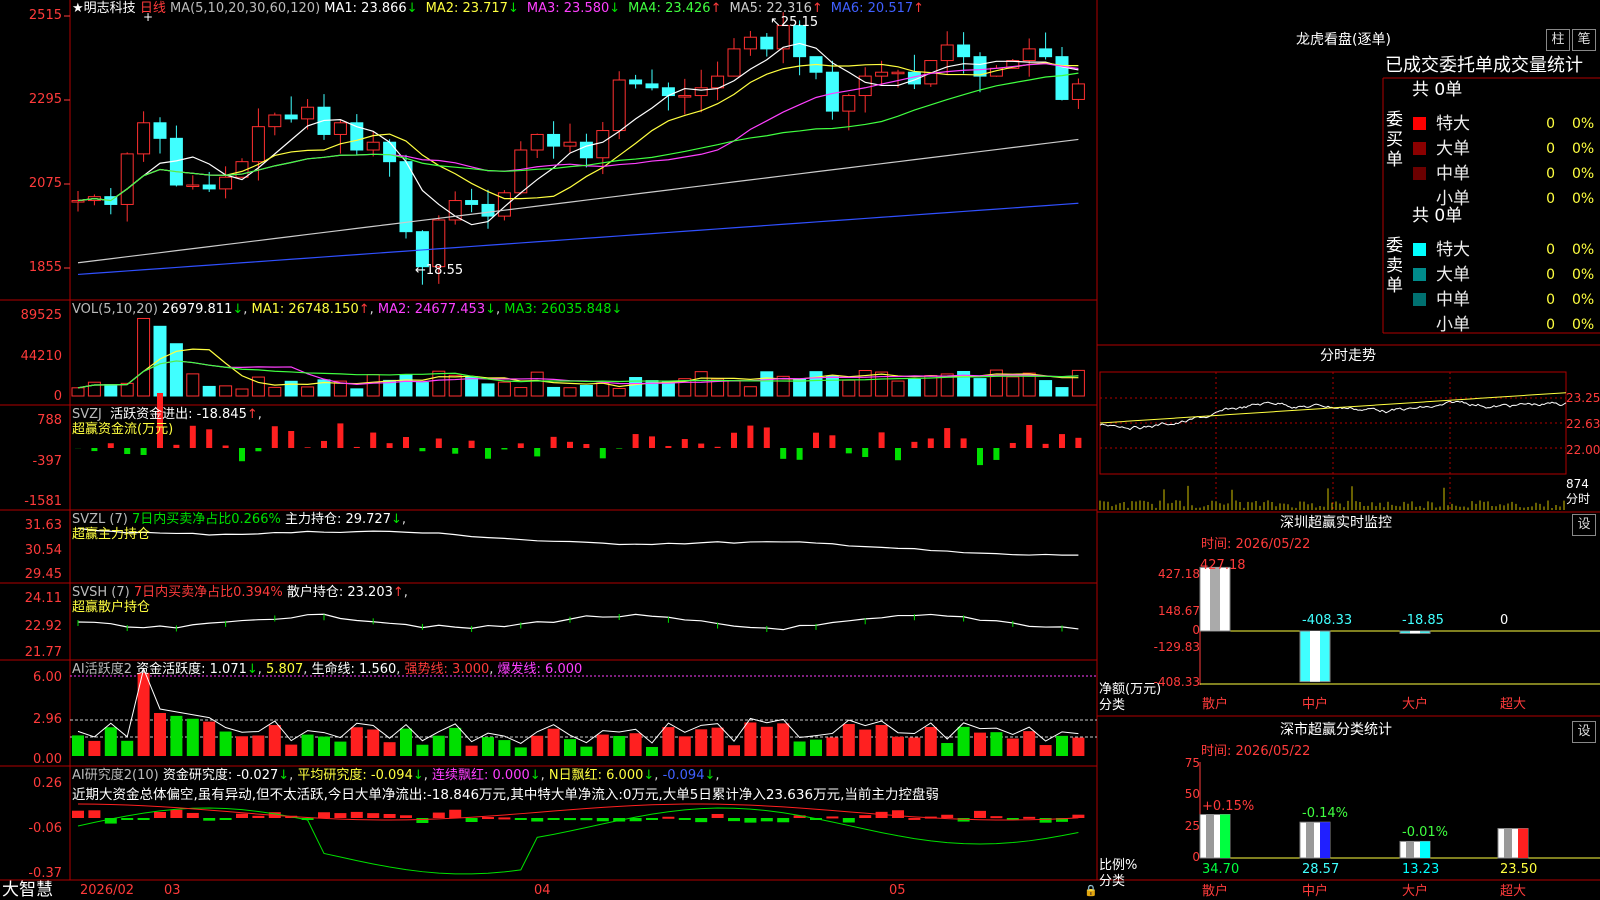 The image size is (1600, 900). Describe the element at coordinates (148, 17) in the screenshot. I see `crosshair-icon: +` at that location.